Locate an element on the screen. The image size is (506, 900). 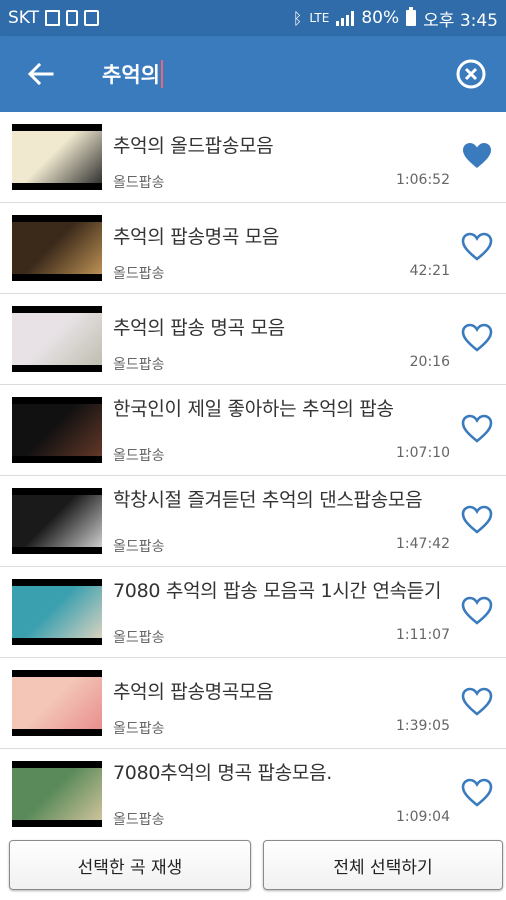
select-all-button: 전체 선택하기 is located at coordinates (383, 865).